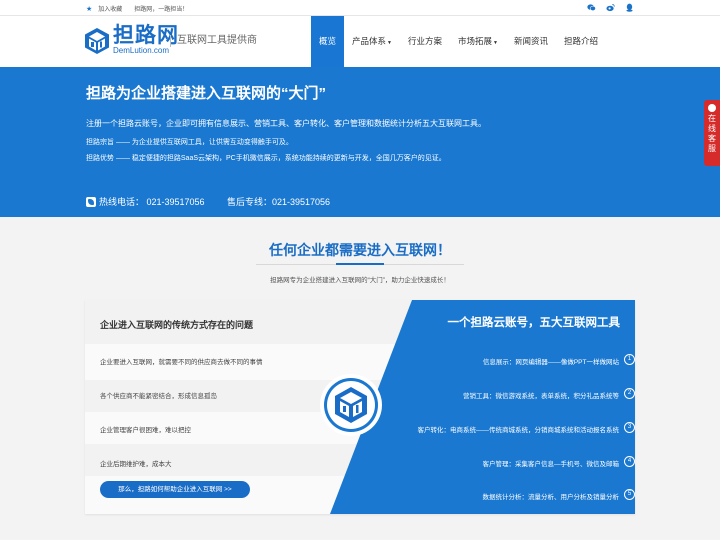 The image size is (720, 540). I want to click on main-nav: 概览 产品体系▼ 行业方案 市场拓展▼ 新闻资讯 担路介绍, so click(458, 41).